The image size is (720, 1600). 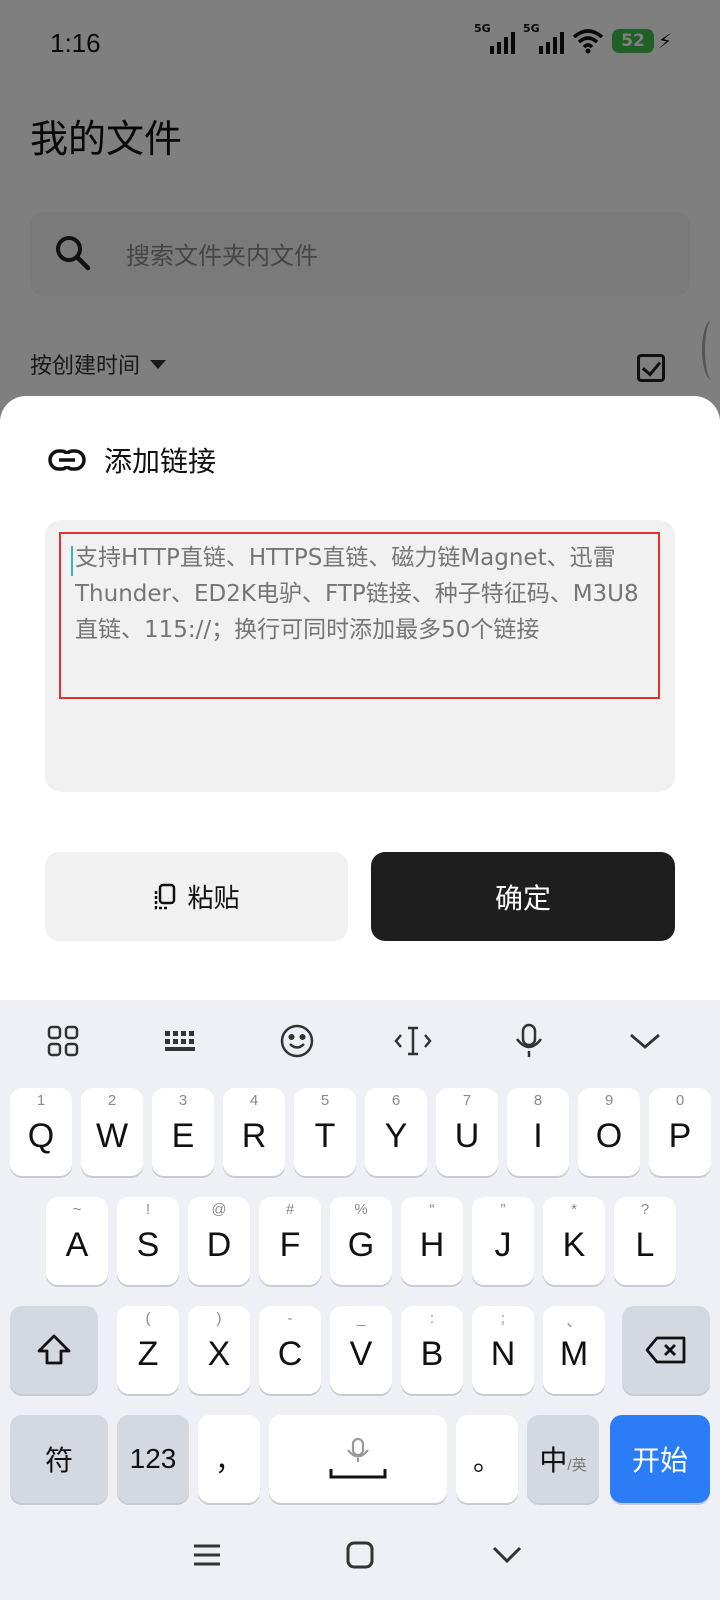 I want to click on microphone-icon, so click(x=529, y=1041).